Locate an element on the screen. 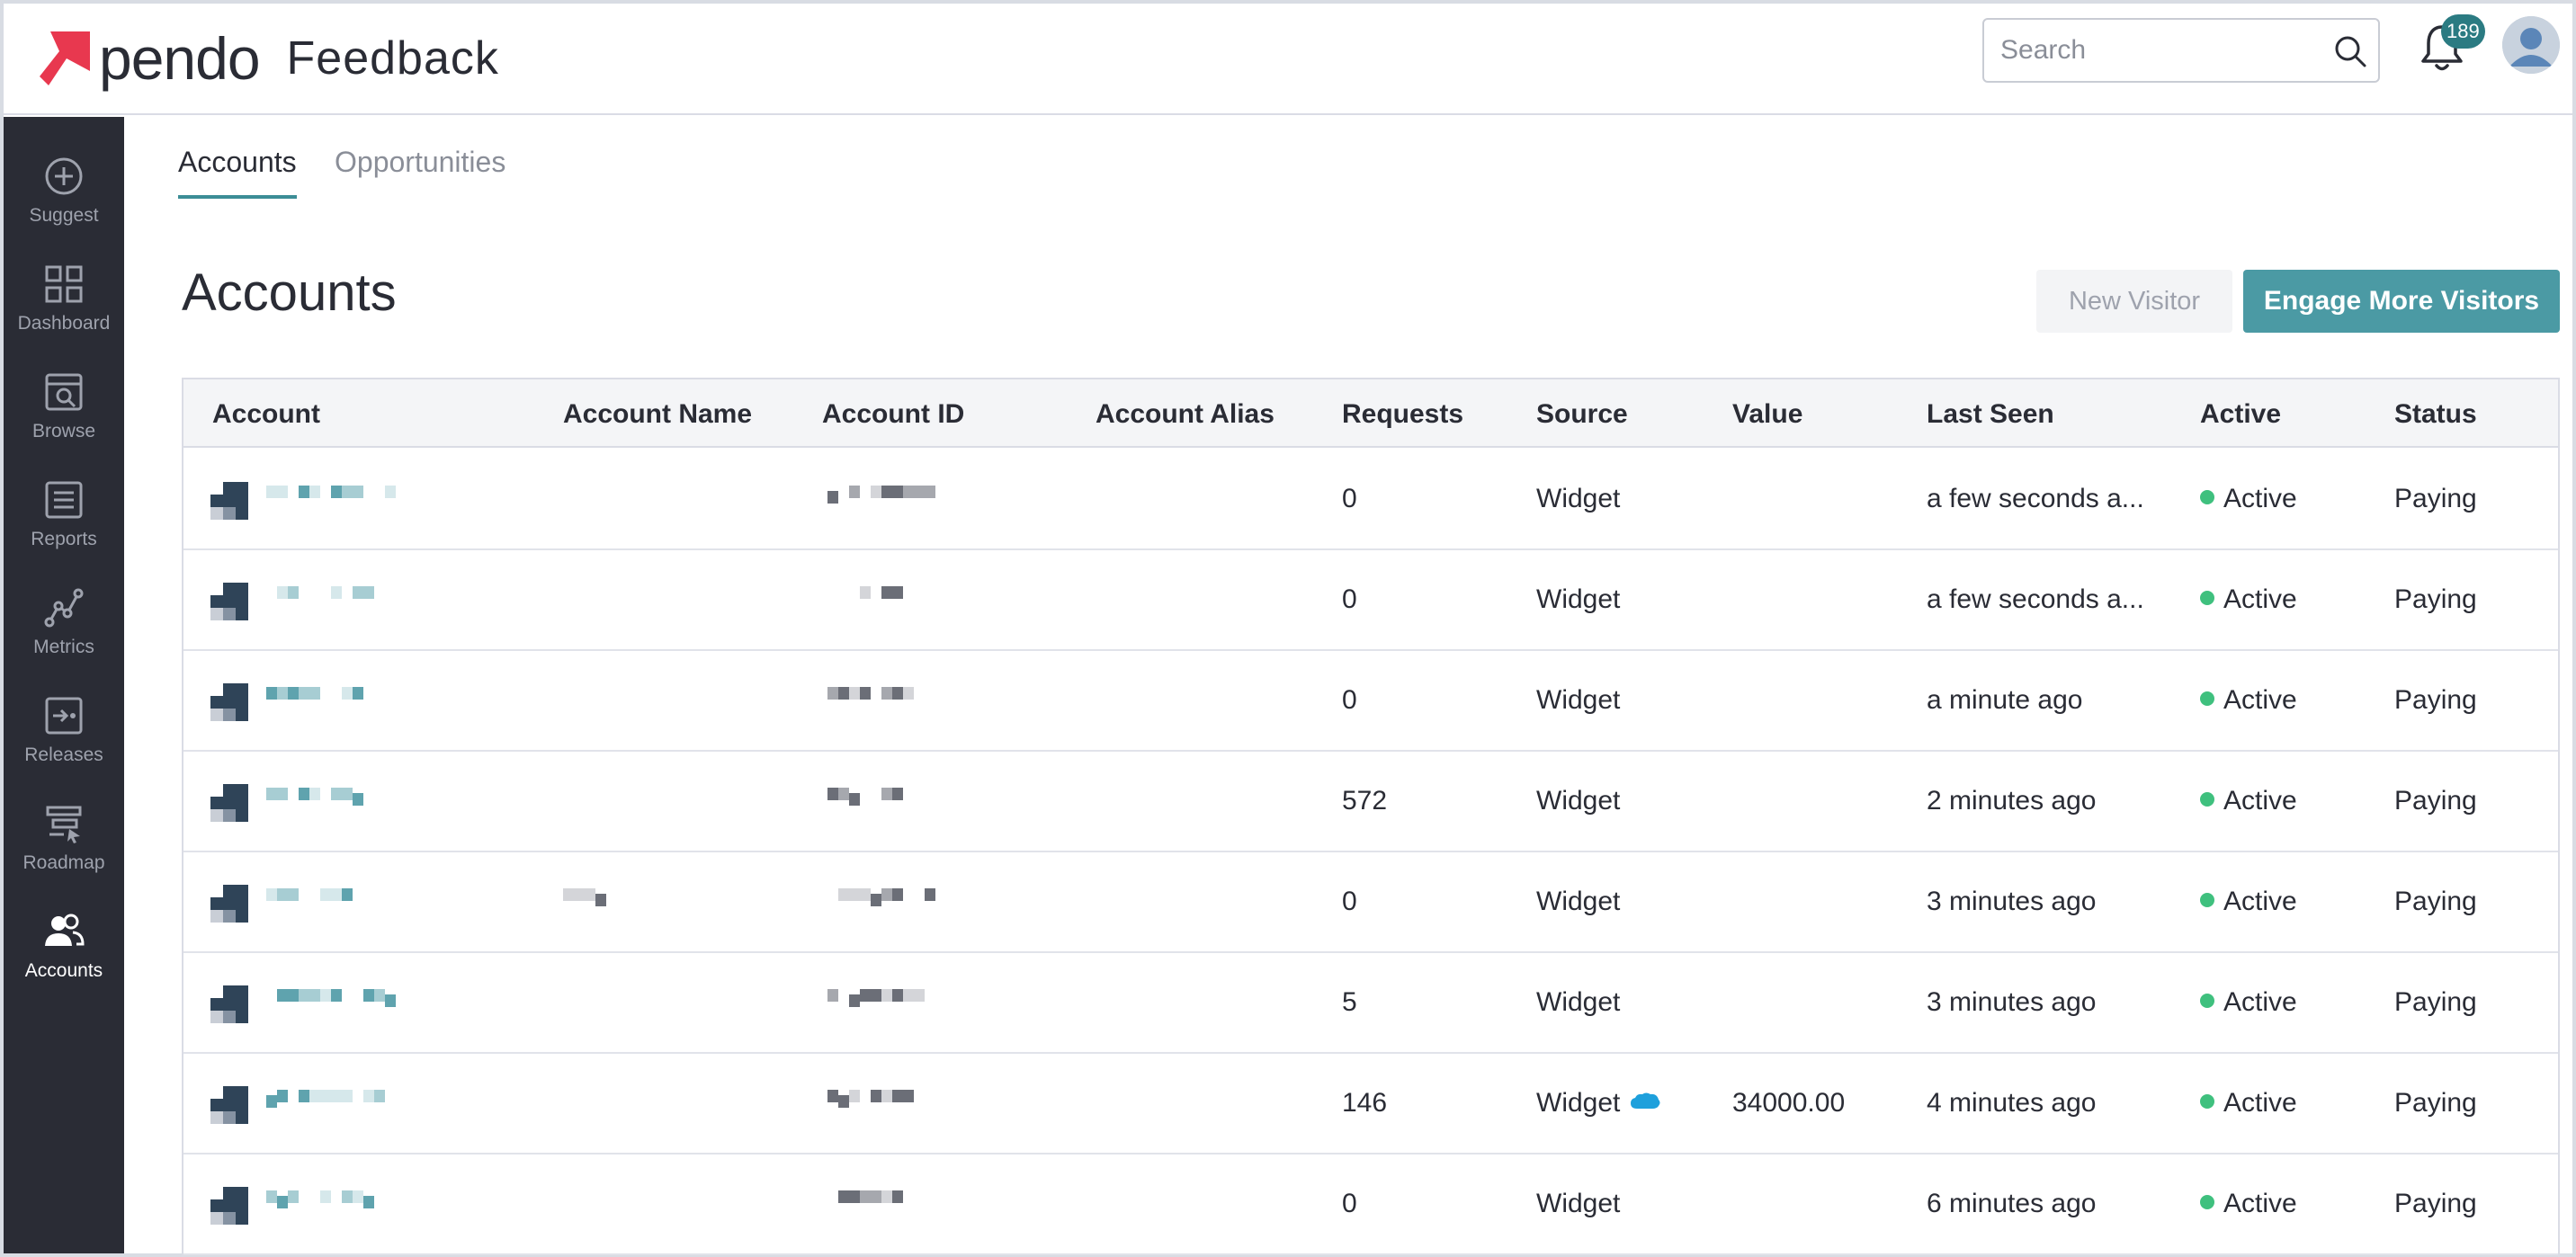  sidebar-item-reports: Reports is located at coordinates (64, 508).